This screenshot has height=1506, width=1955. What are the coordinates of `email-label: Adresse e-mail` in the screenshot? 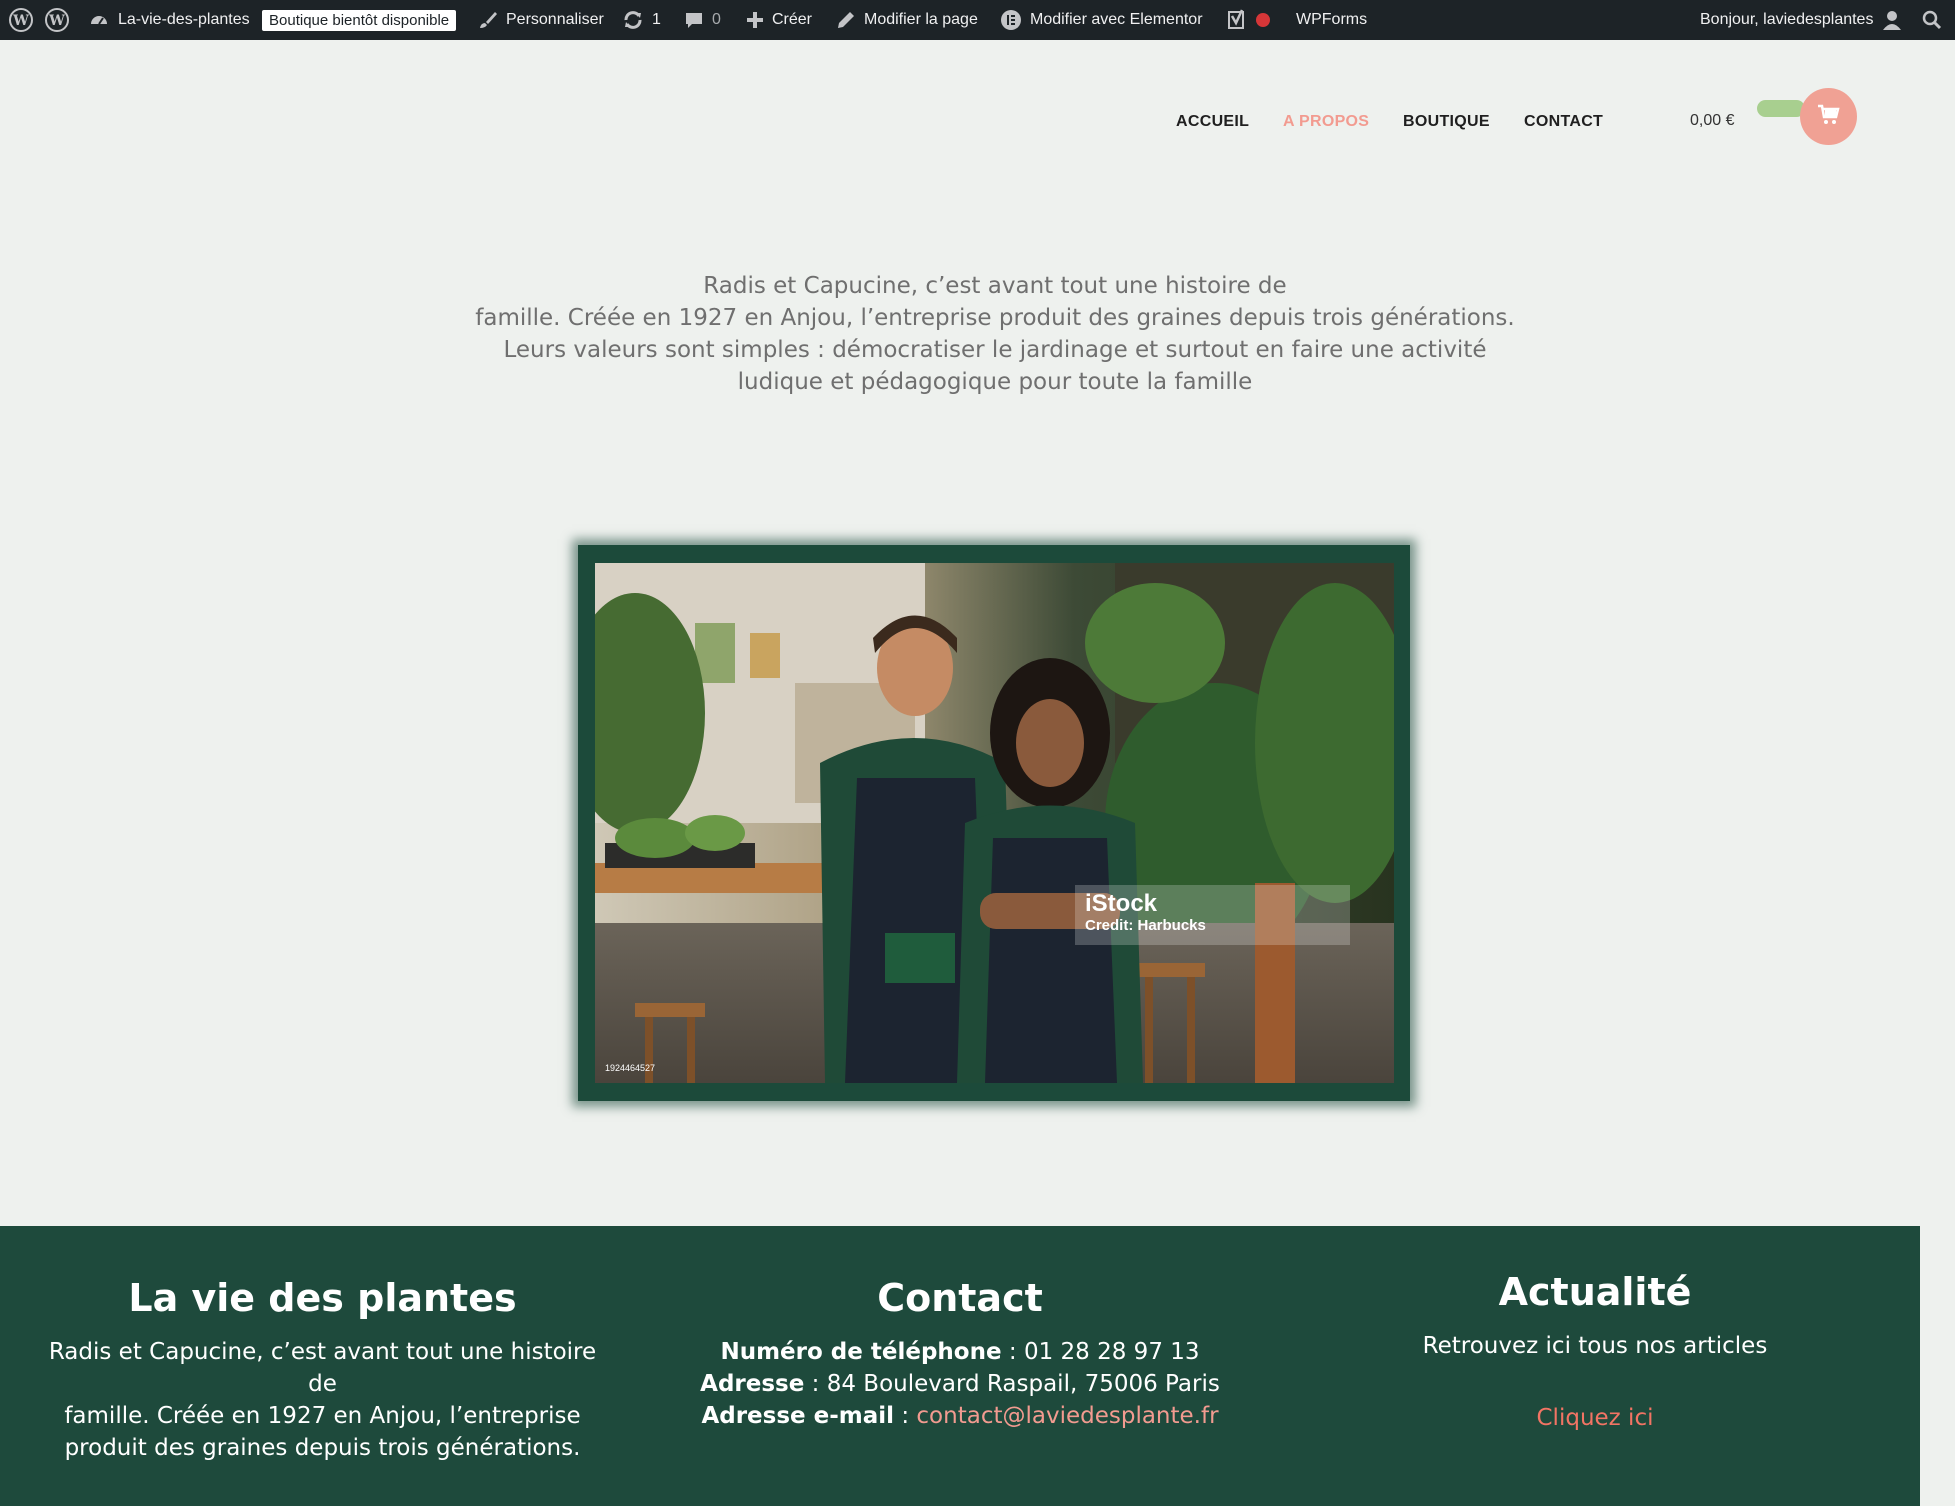 It's located at (798, 1416).